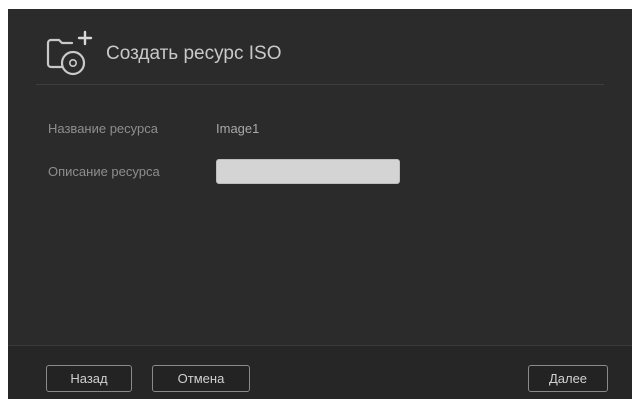  Describe the element at coordinates (568, 378) in the screenshot. I see `next-button: Далее` at that location.